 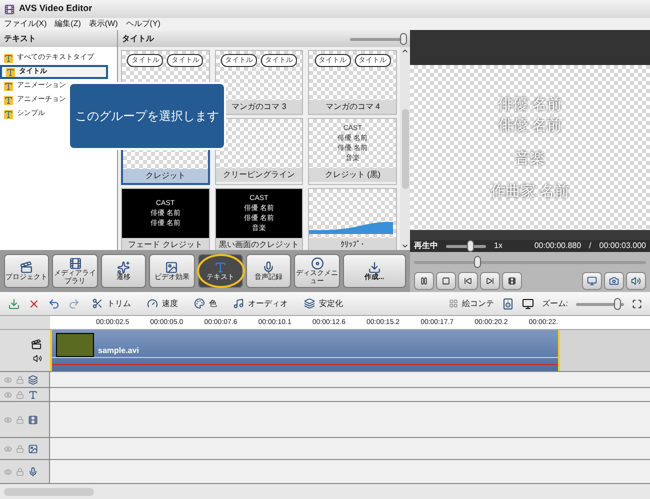 I want to click on zoom-label: ズーム:, so click(x=555, y=304).